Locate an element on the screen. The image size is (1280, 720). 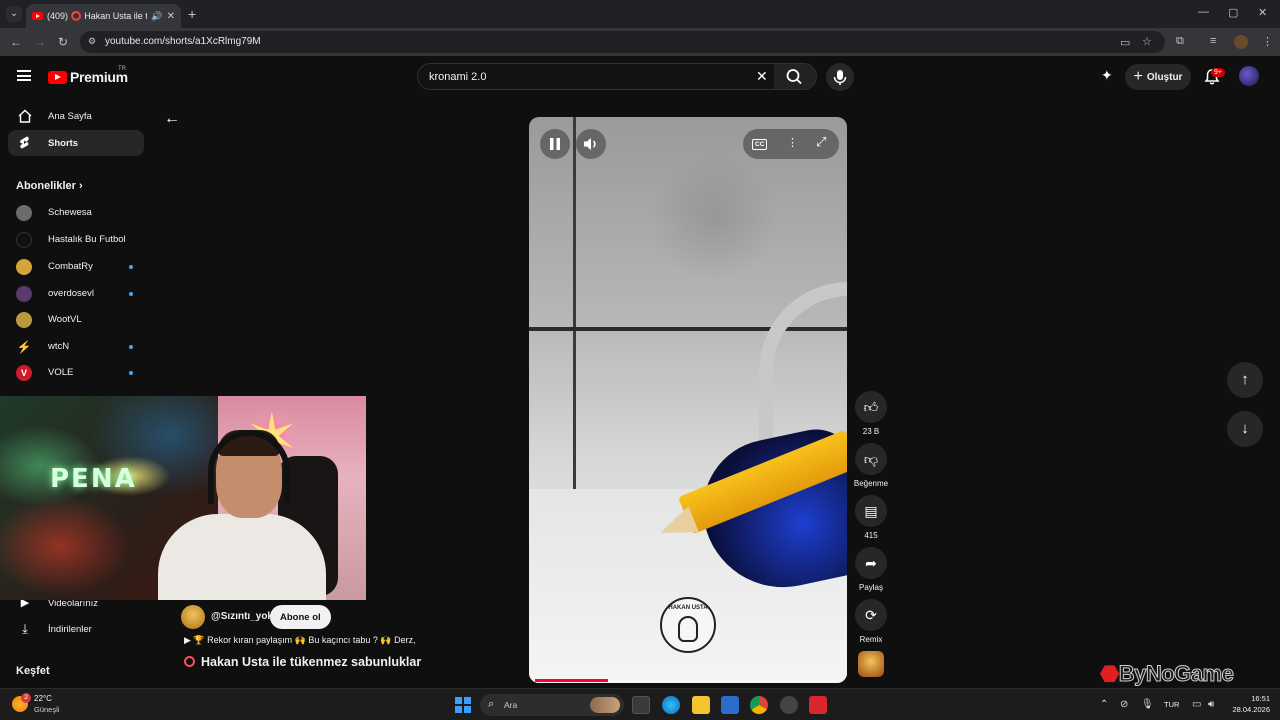
clock-date: 28.04.2026 is located at coordinates (1248, 709).